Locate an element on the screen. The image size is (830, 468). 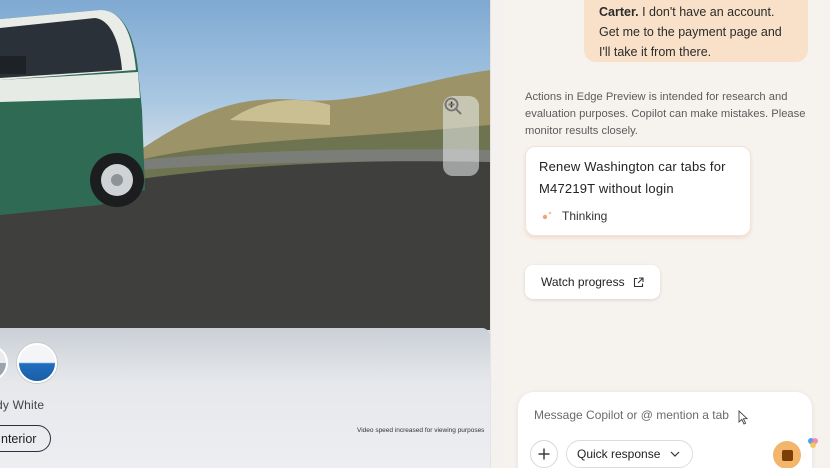
interior-button: nterior is located at coordinates (26, 438).